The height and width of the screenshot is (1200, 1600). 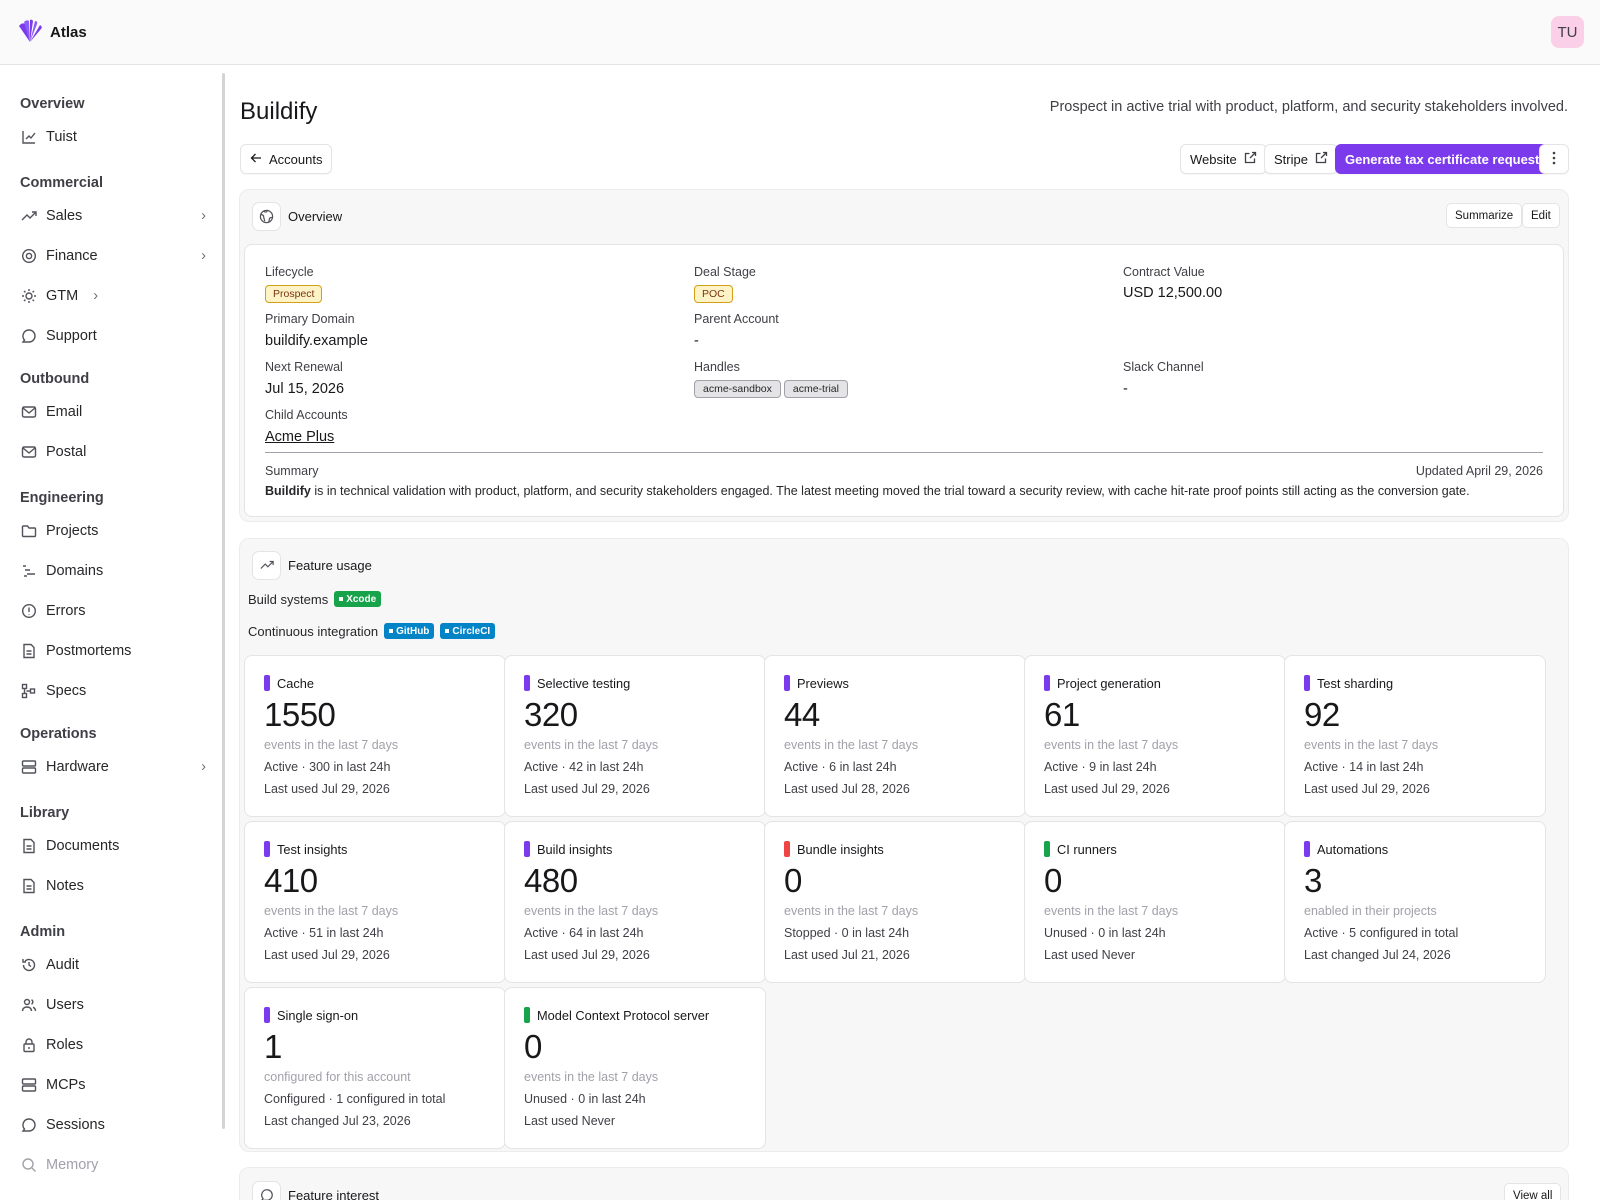 What do you see at coordinates (1223, 159) in the screenshot?
I see `website-button: Website` at bounding box center [1223, 159].